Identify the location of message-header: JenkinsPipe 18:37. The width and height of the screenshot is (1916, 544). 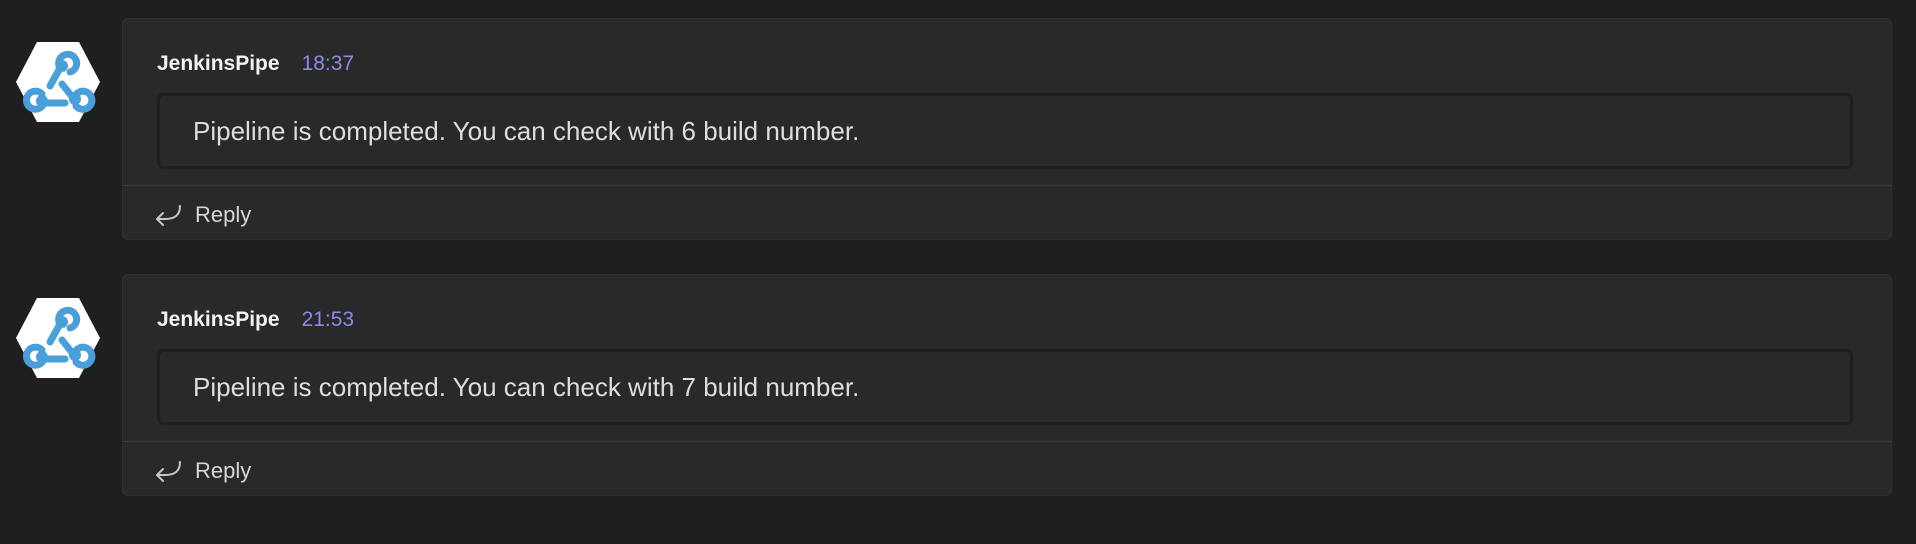
(255, 64).